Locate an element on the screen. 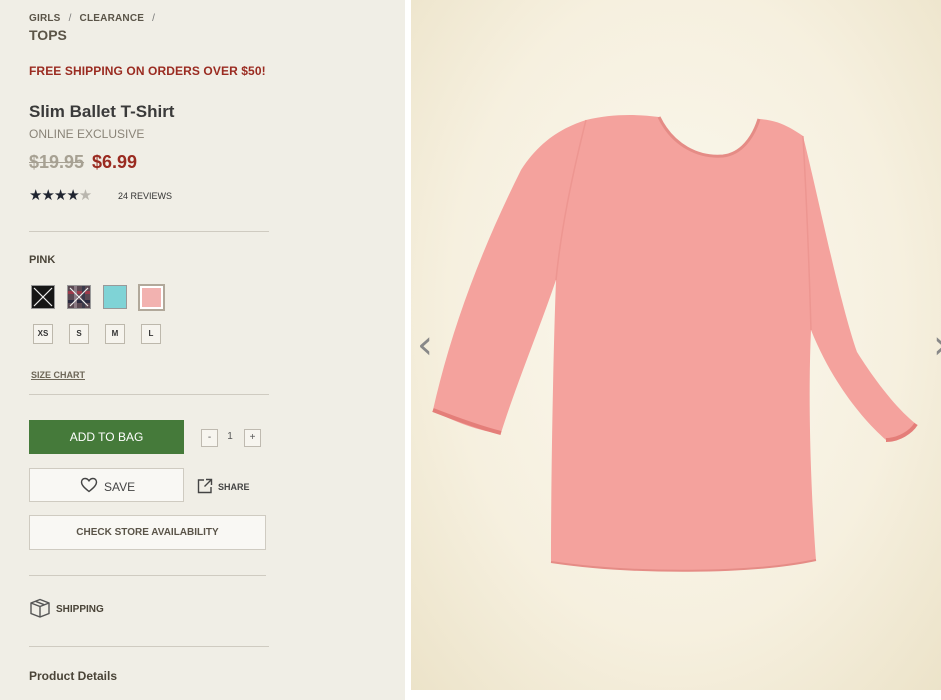 The image size is (941, 700). breadcrumb-clearance: CLEARANCE is located at coordinates (112, 18).